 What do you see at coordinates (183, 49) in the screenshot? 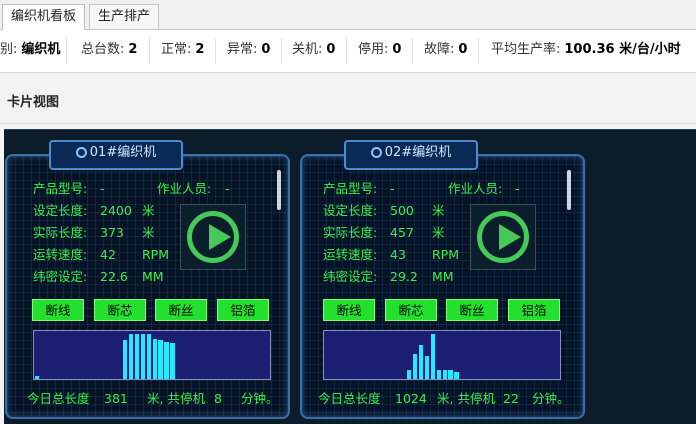
I see `stat-normal: 正常: 2` at bounding box center [183, 49].